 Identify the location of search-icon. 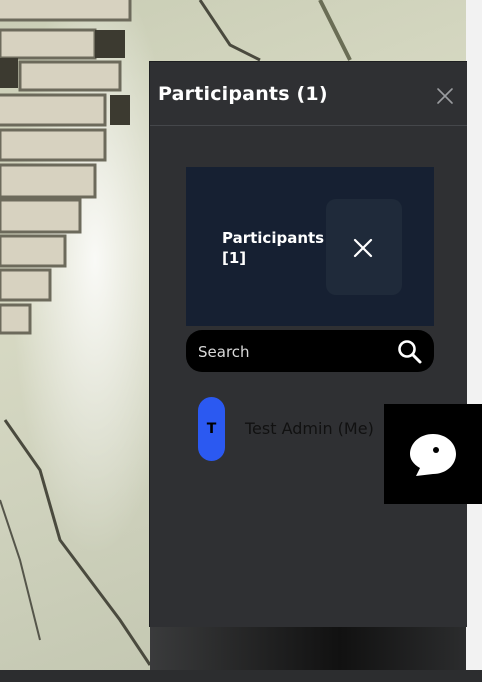
(410, 352).